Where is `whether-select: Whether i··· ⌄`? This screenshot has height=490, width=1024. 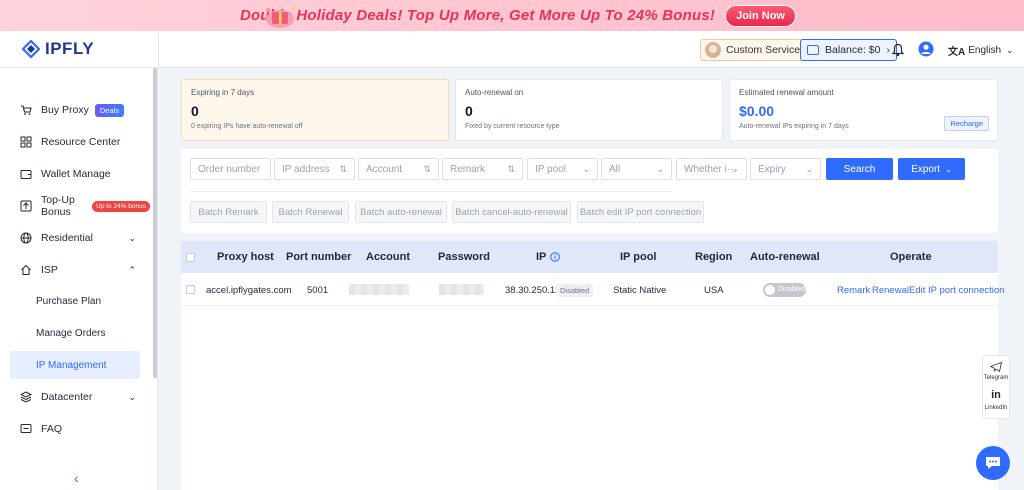
whether-select: Whether i··· ⌄ is located at coordinates (711, 169).